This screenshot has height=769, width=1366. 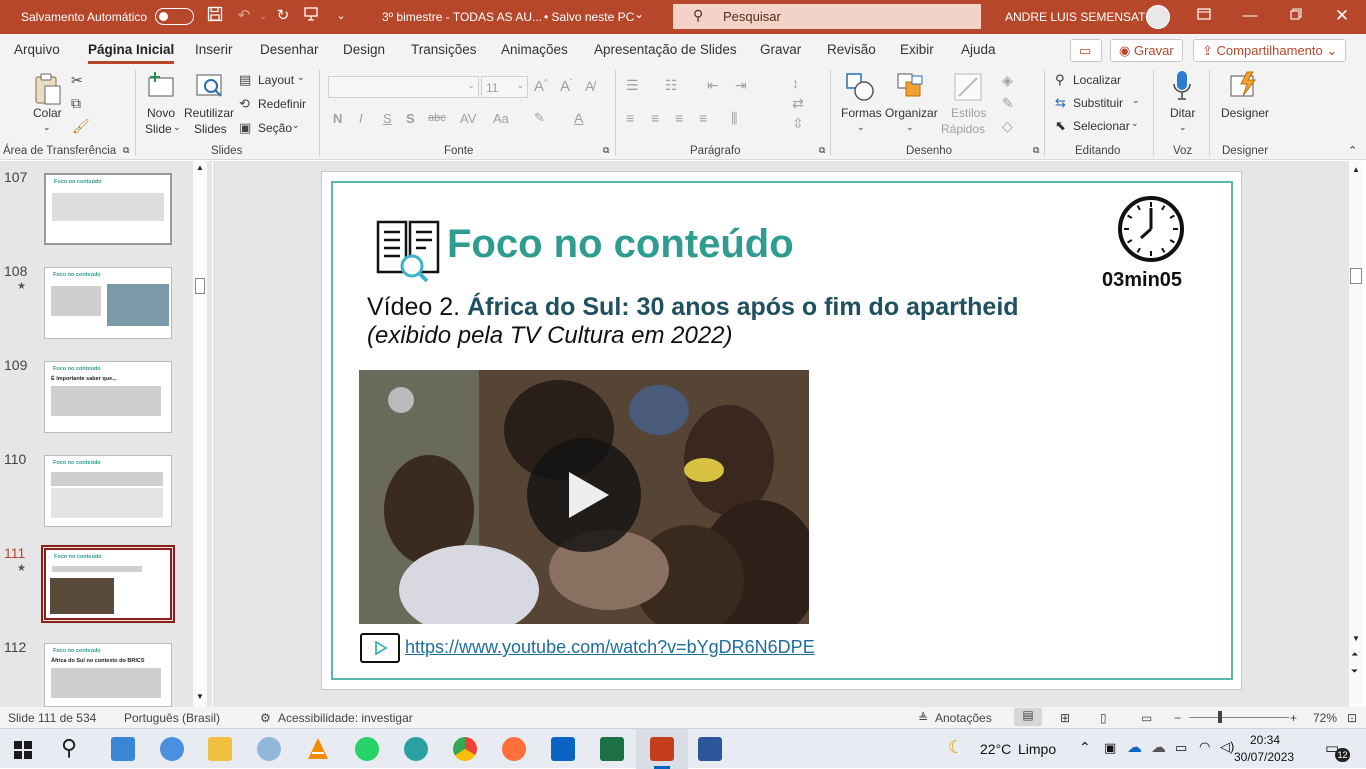 What do you see at coordinates (860, 88) in the screenshot?
I see `shapes-icon` at bounding box center [860, 88].